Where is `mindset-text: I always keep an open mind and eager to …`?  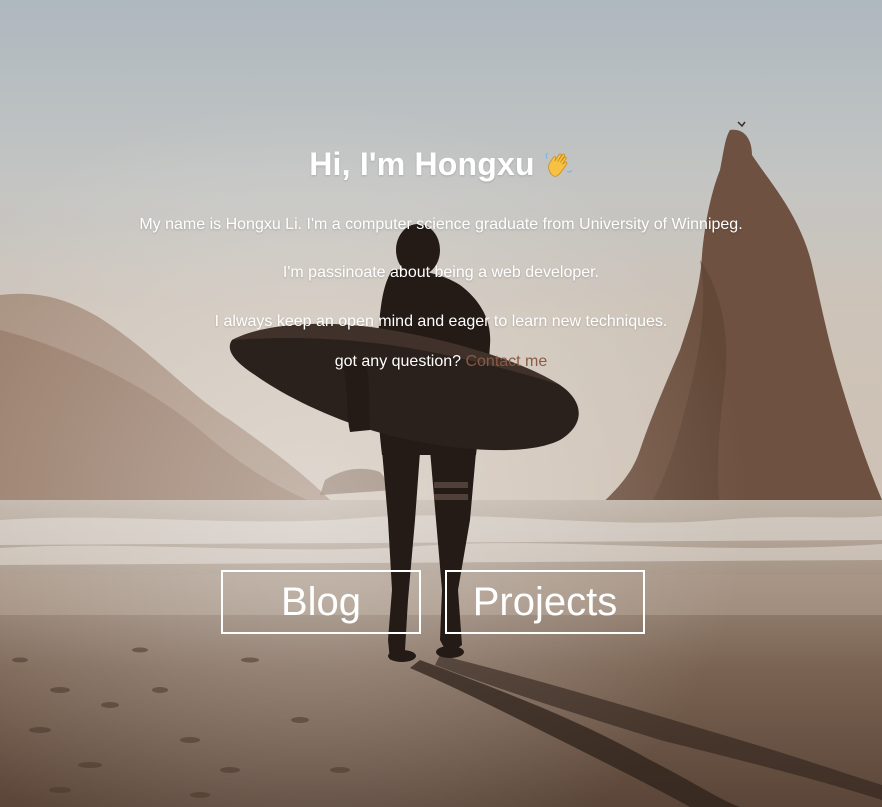
mindset-text: I always keep an open mind and eager to … is located at coordinates (441, 321).